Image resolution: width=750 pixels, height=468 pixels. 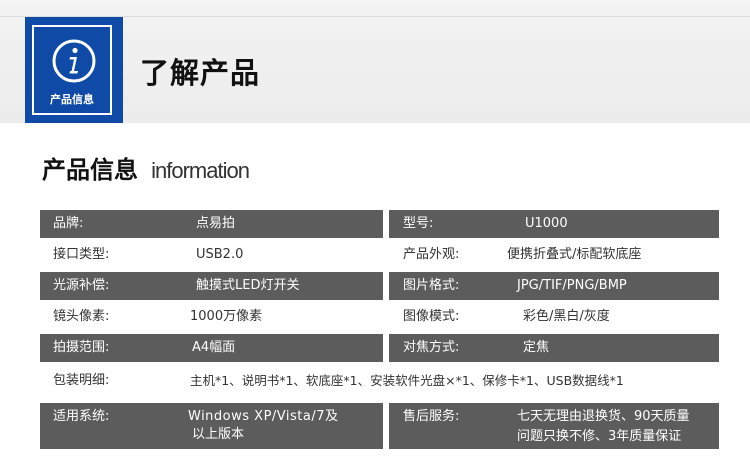 I want to click on spec-focus: 对焦方式: 定焦, so click(x=554, y=348).